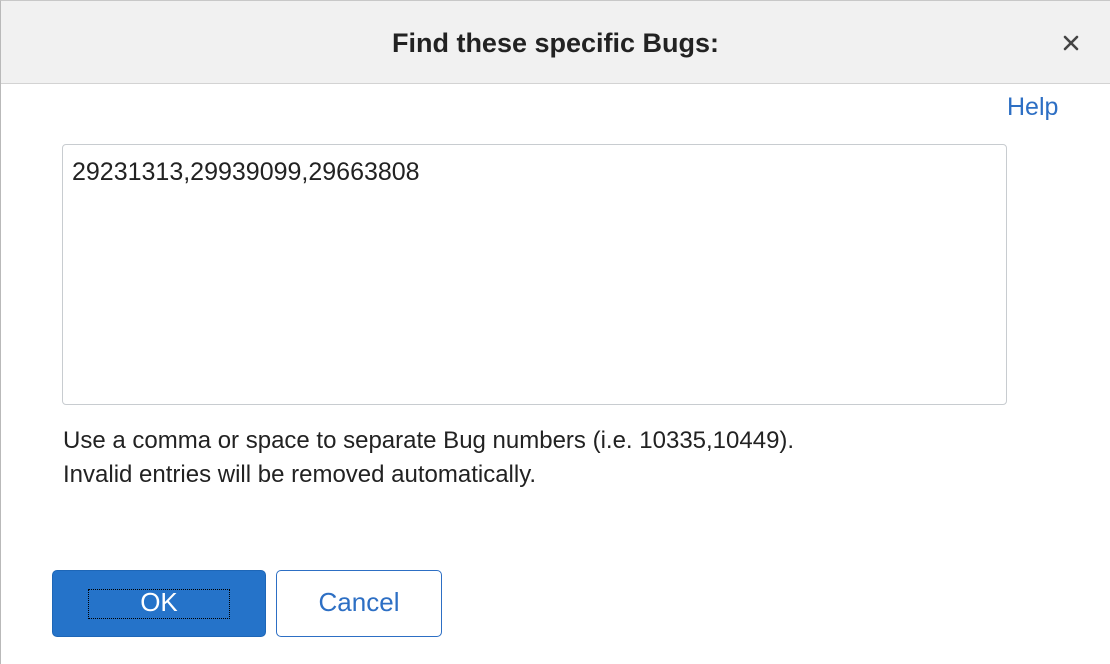 The image size is (1110, 664). What do you see at coordinates (1032, 107) in the screenshot?
I see `help-link: Help` at bounding box center [1032, 107].